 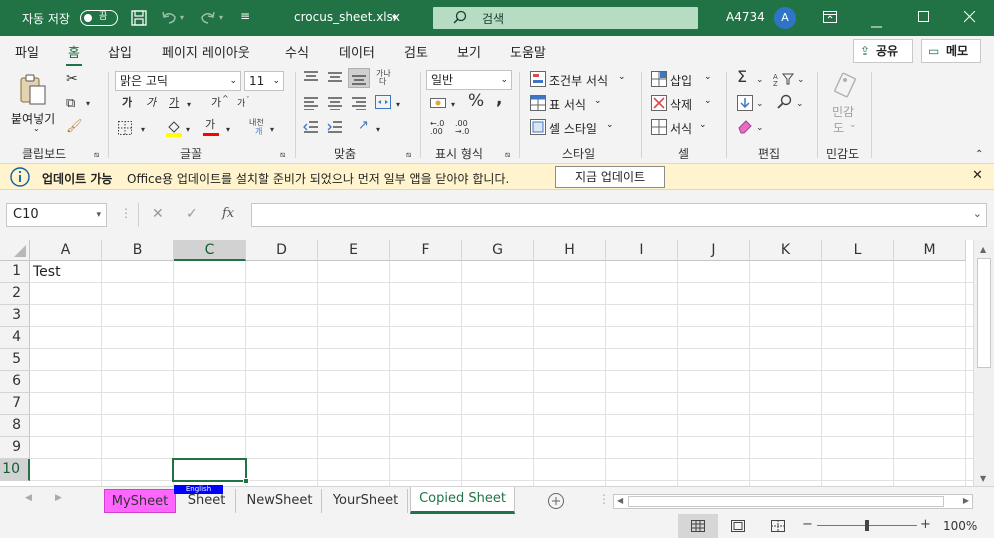 I want to click on column-header-f: F, so click(x=426, y=250).